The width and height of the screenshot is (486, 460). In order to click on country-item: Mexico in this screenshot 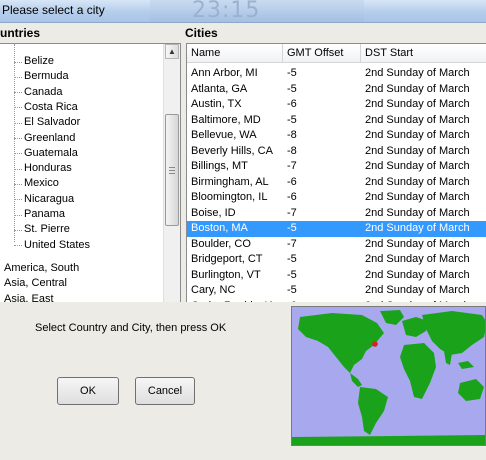, I will do `click(41, 183)`.